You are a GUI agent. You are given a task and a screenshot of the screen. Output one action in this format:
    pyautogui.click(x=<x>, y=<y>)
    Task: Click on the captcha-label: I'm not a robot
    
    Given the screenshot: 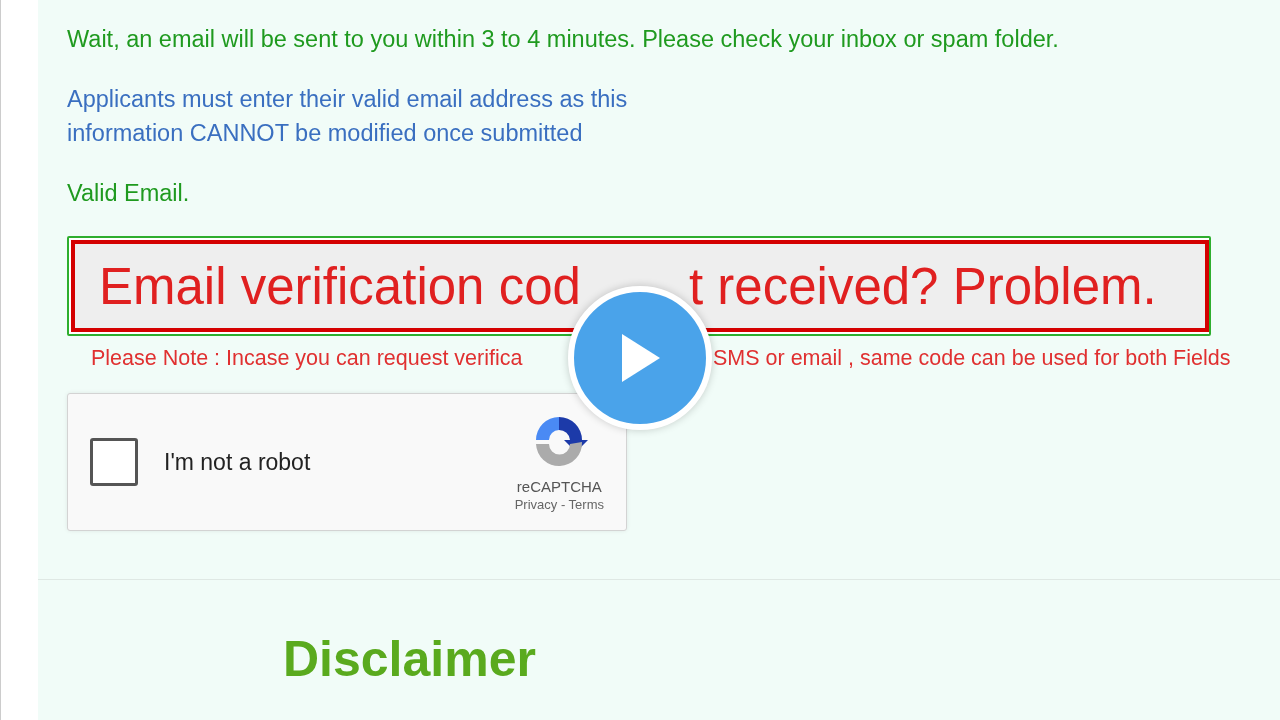 What is the action you would take?
    pyautogui.click(x=238, y=462)
    